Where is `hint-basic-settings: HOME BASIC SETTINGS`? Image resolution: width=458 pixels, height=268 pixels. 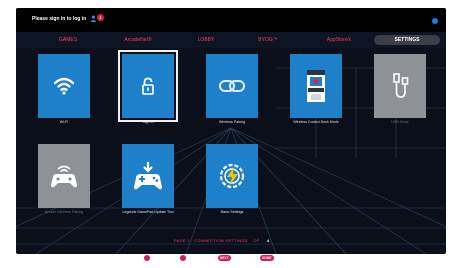
hint-basic-settings: HOME BASIC SETTINGS is located at coordinates (286, 258).